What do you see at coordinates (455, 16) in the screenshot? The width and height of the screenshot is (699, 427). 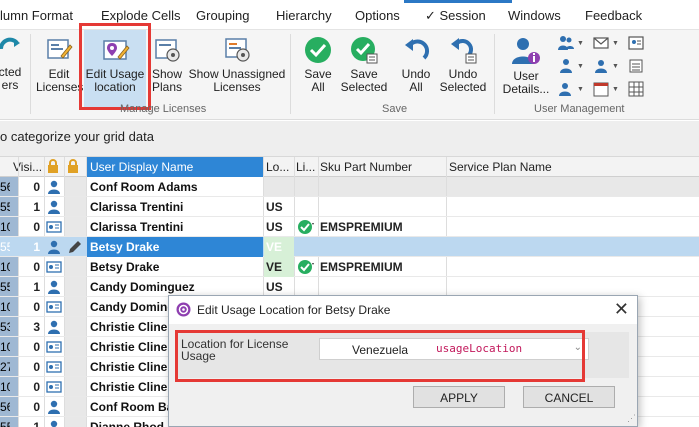 I see `menu-session: ✓ Session` at bounding box center [455, 16].